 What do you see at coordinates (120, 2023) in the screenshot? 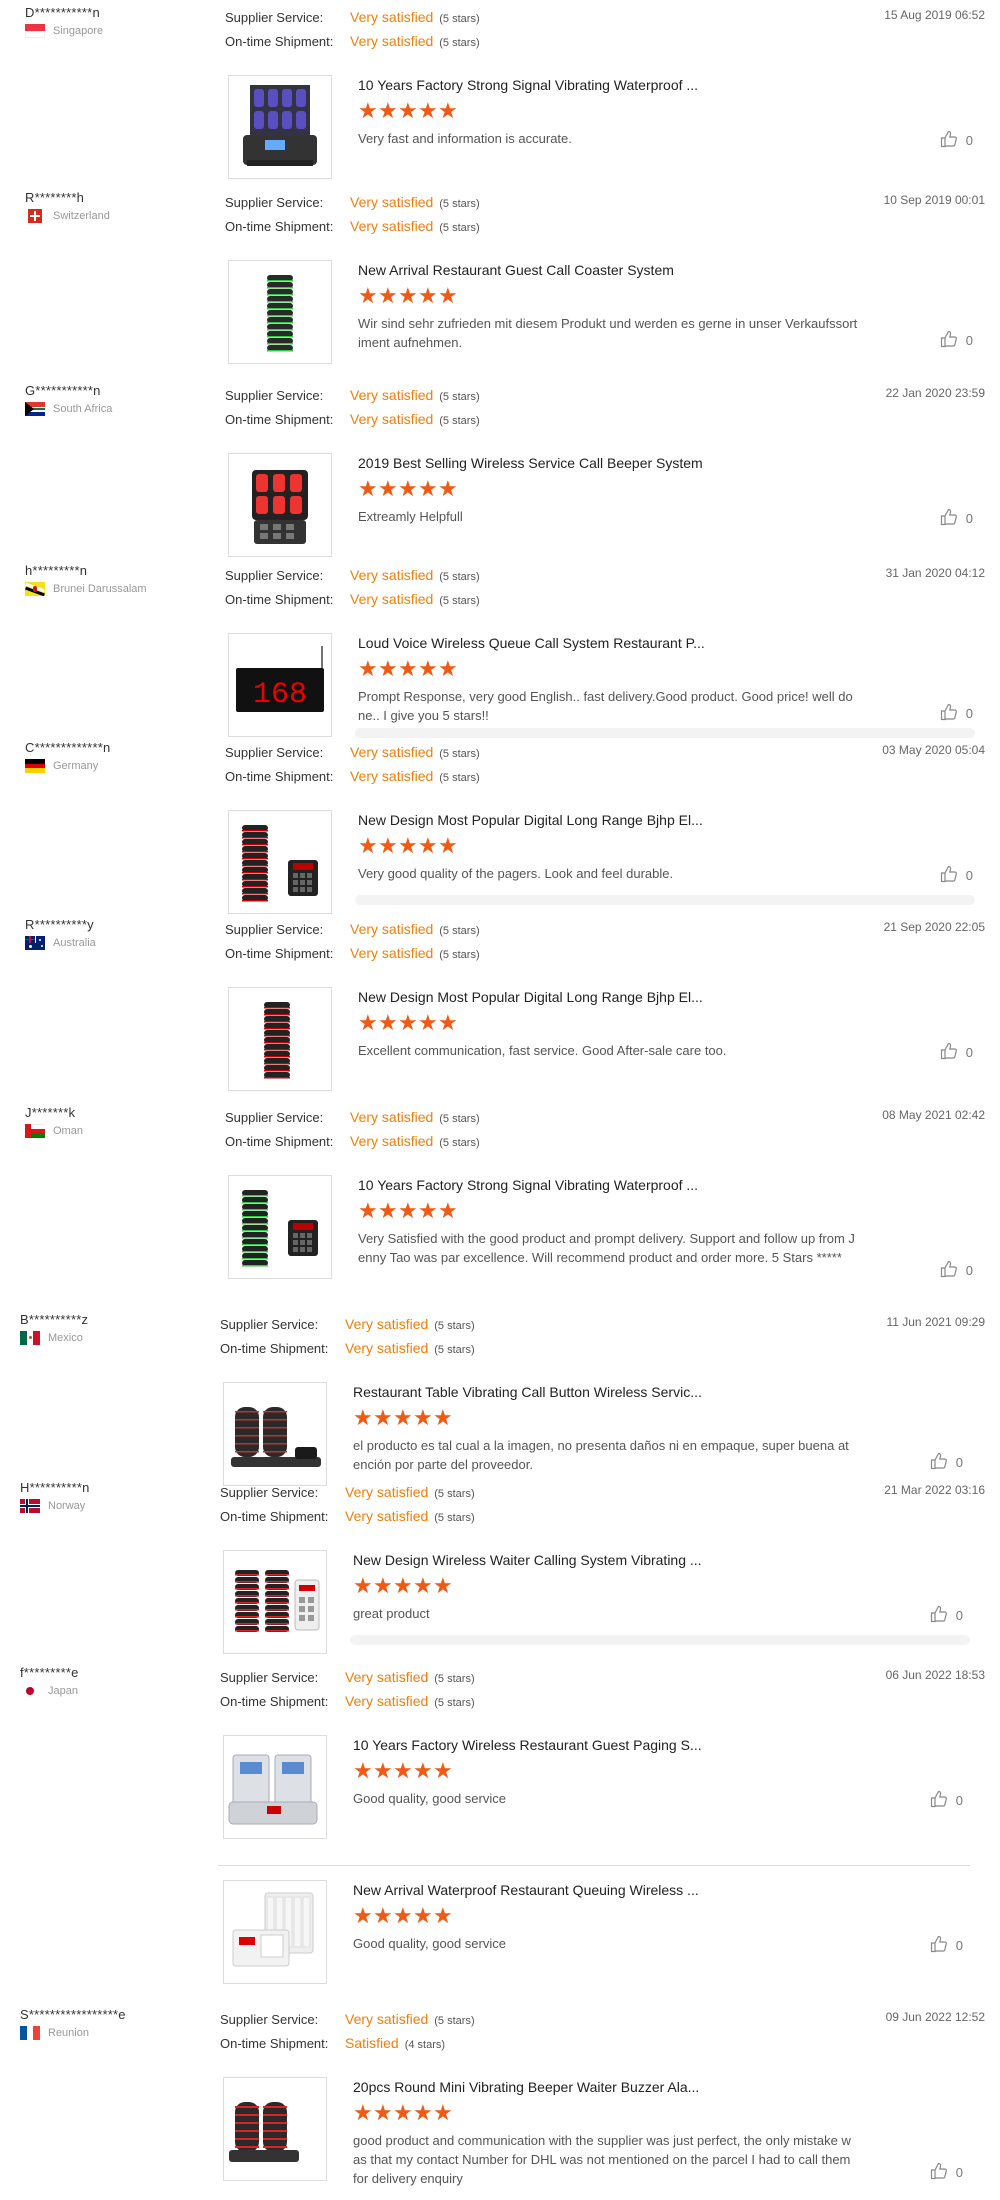
I see `buyer-info: S*****************e Reunion` at bounding box center [120, 2023].